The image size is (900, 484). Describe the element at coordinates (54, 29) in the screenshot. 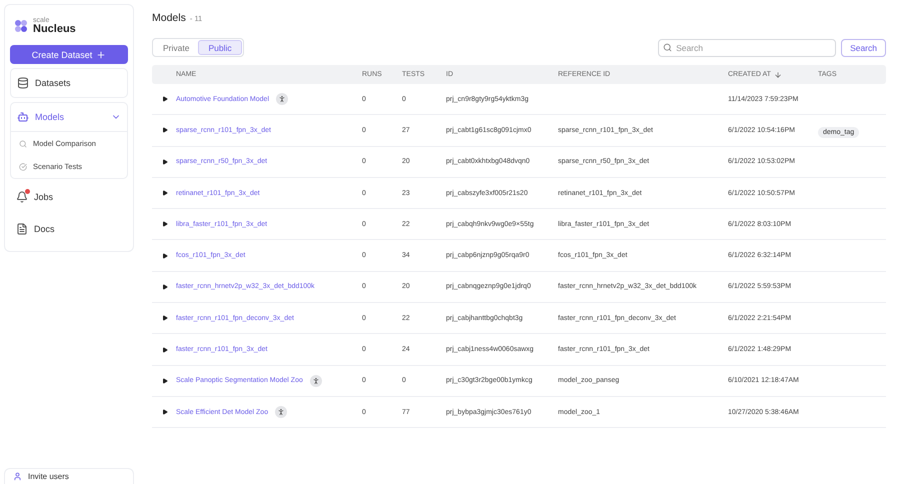

I see `brand-name: Nucleus` at that location.